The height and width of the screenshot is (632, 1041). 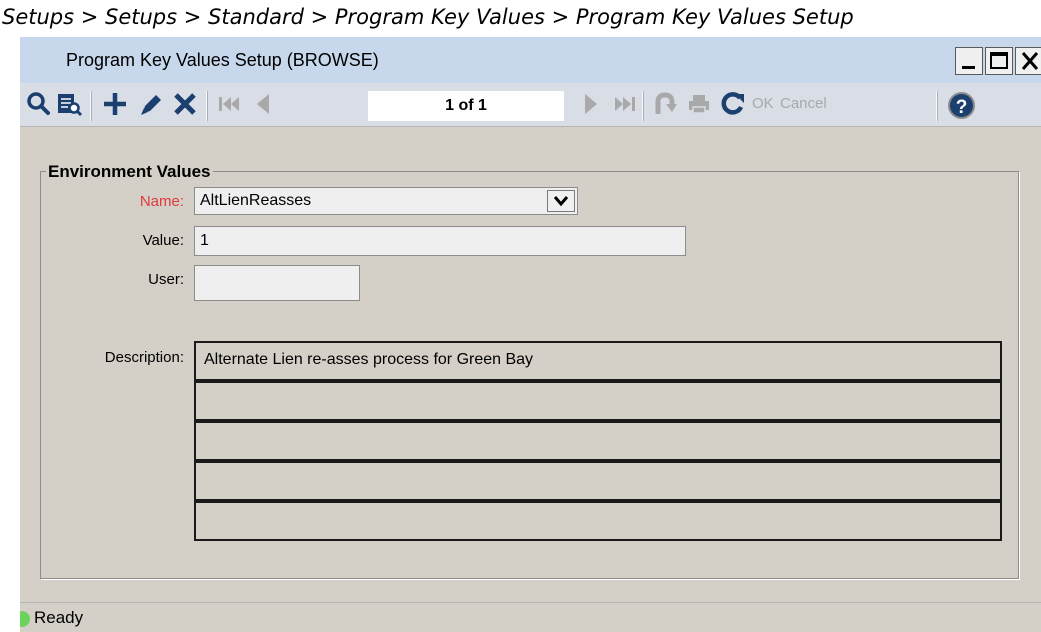 I want to click on browse-list-button, so click(x=69, y=104).